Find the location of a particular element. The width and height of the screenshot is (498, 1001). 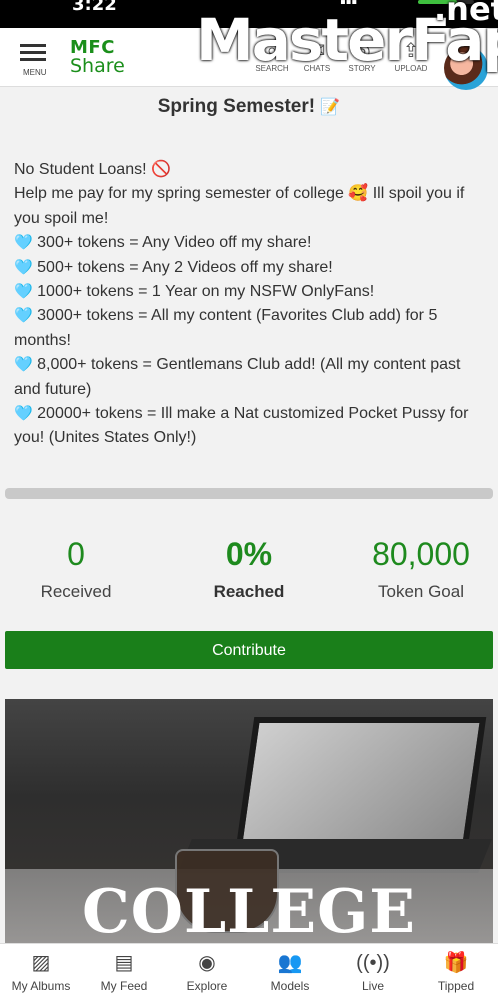

live-icon: ((•)) is located at coordinates (373, 963).